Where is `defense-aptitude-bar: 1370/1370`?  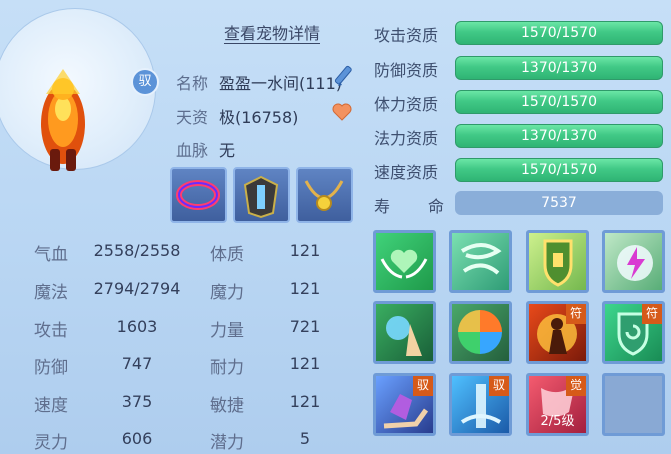 defense-aptitude-bar: 1370/1370 is located at coordinates (559, 68).